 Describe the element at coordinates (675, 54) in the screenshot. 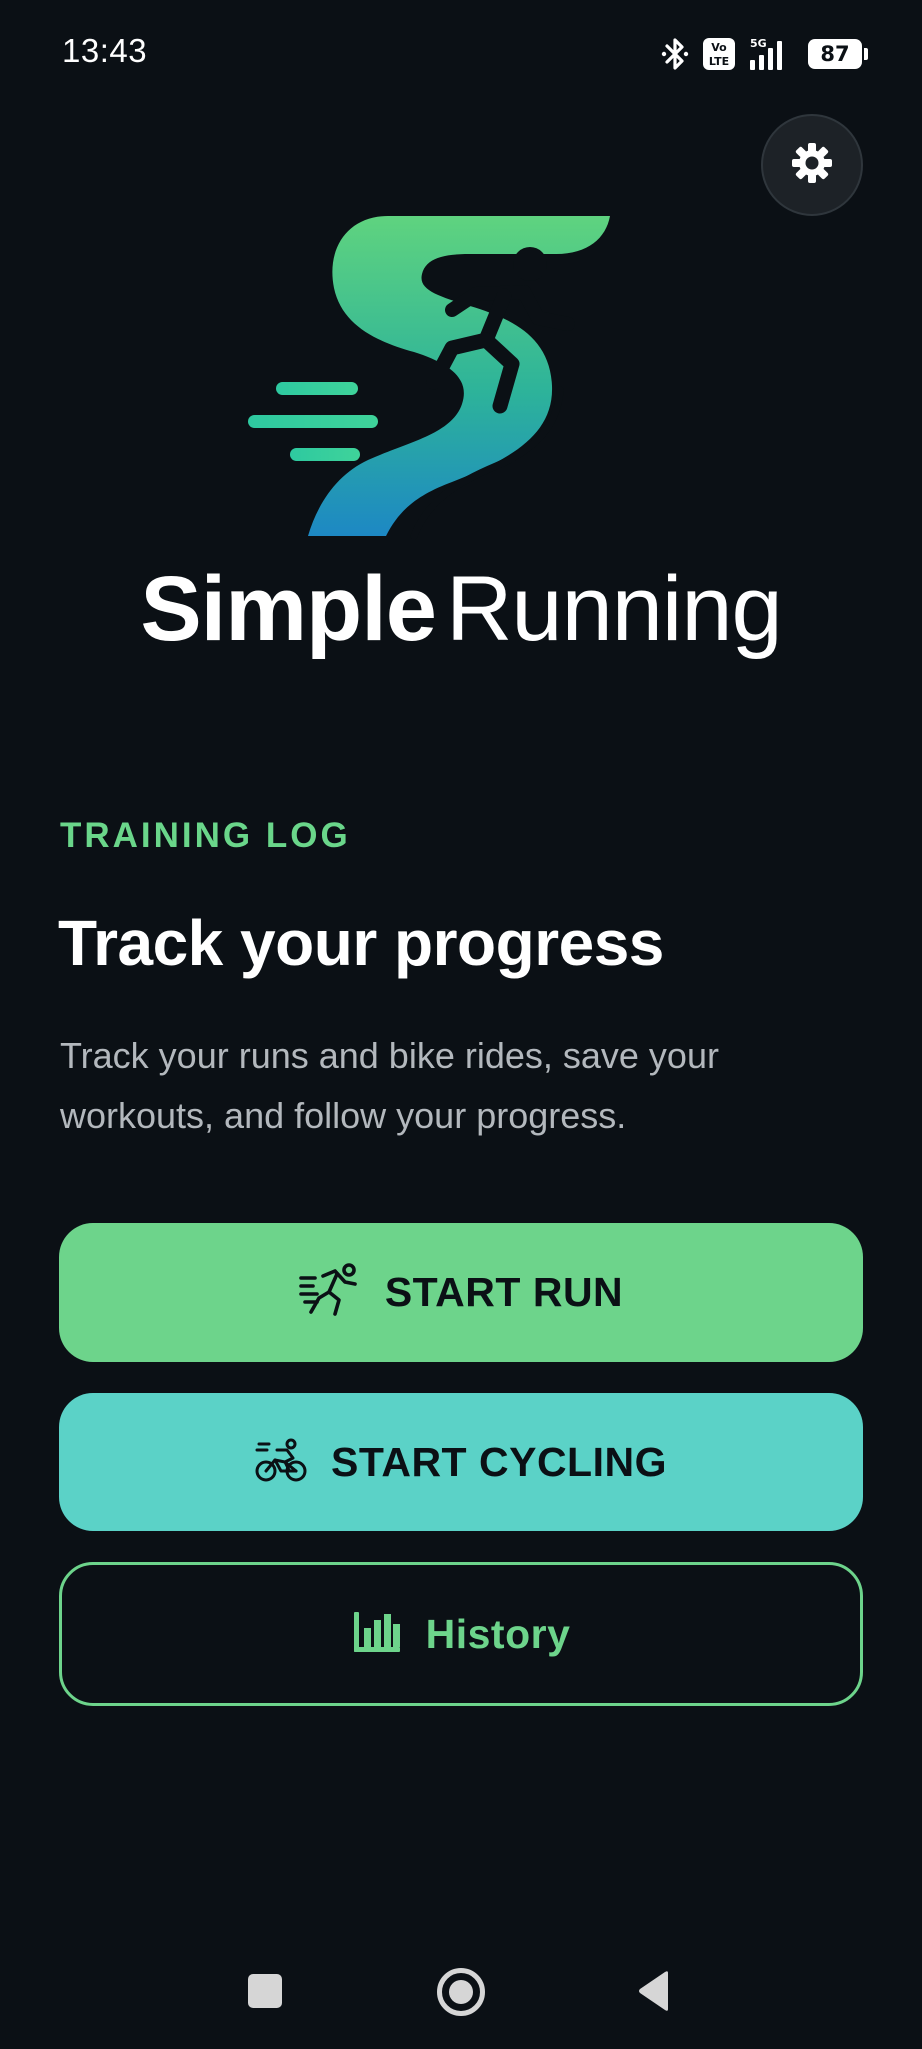

I see `bluetooth-icon` at that location.